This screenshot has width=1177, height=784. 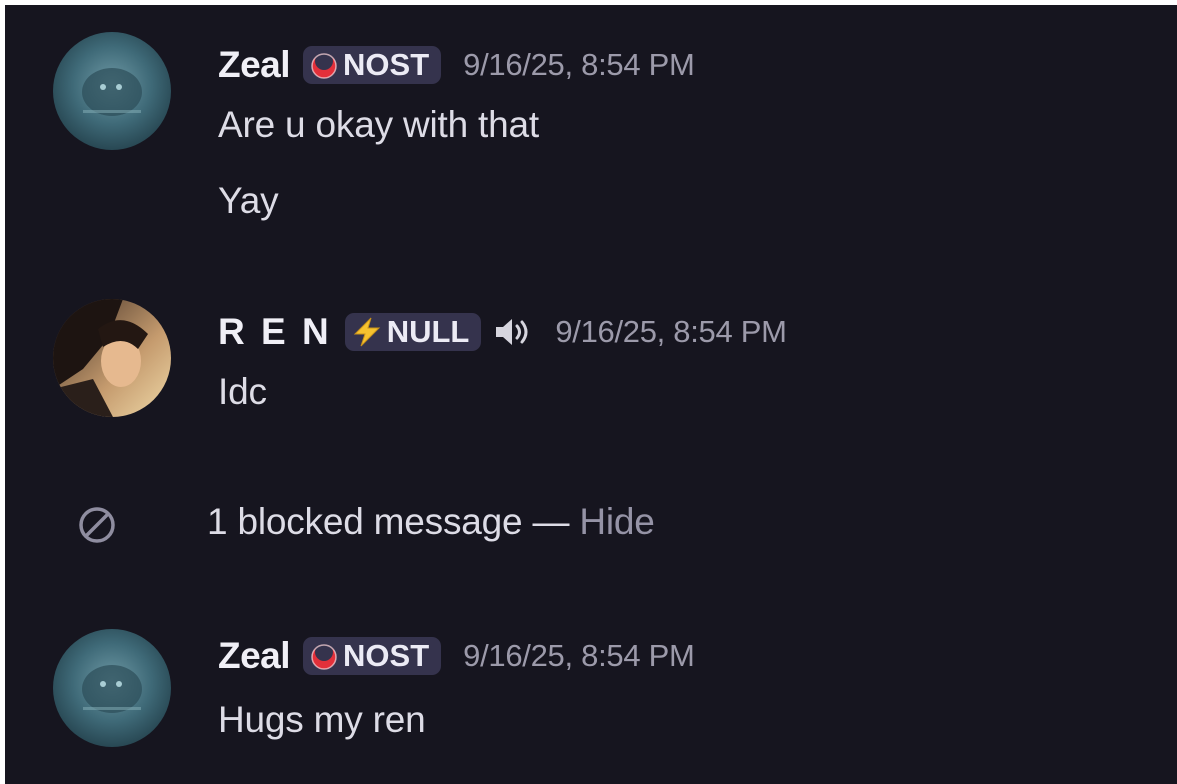 I want to click on username: R E N, so click(x=275, y=332).